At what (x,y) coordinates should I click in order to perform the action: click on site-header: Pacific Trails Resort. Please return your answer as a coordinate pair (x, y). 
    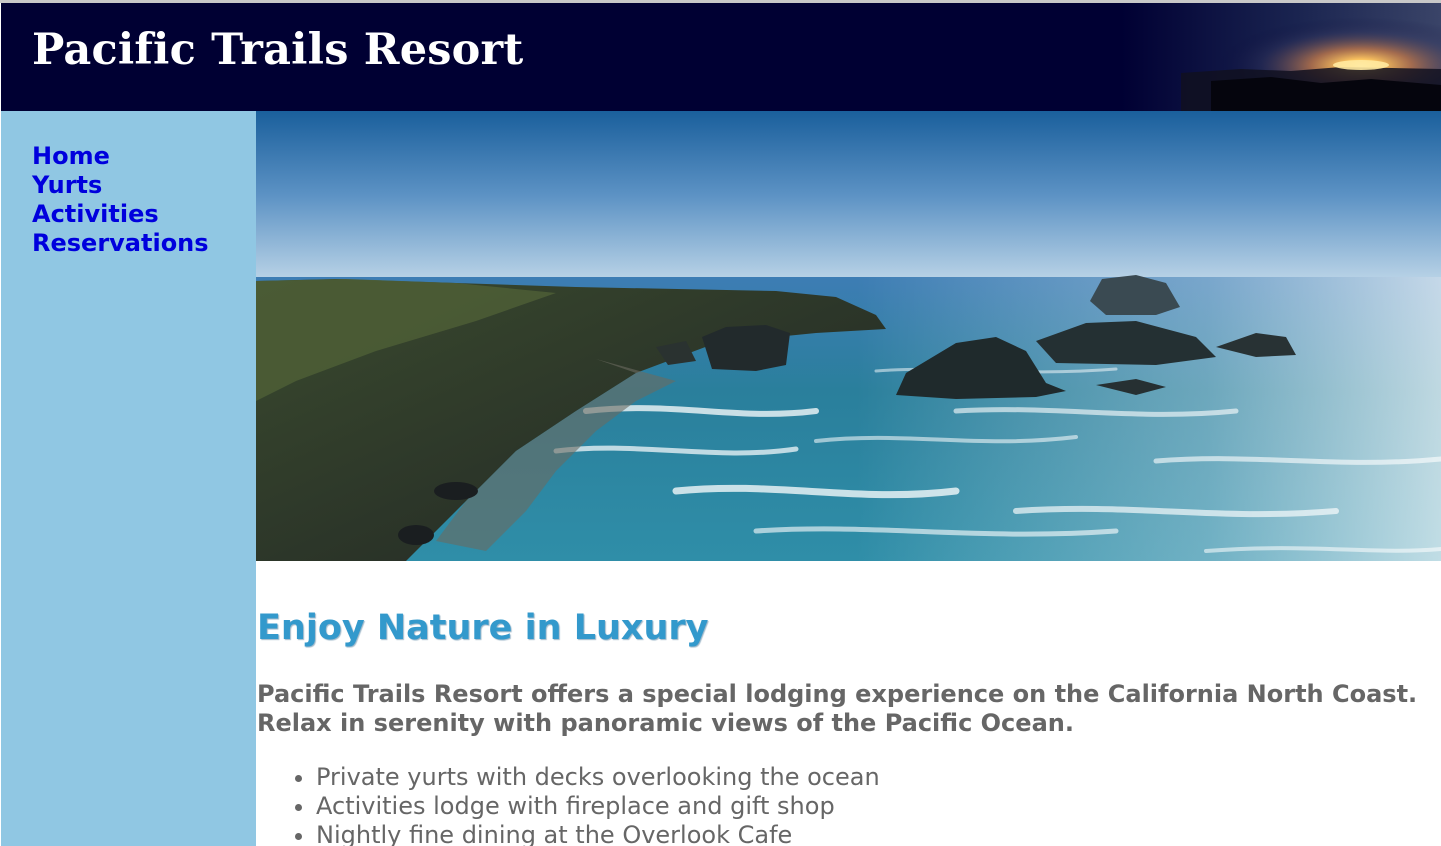
    Looking at the image, I should click on (721, 57).